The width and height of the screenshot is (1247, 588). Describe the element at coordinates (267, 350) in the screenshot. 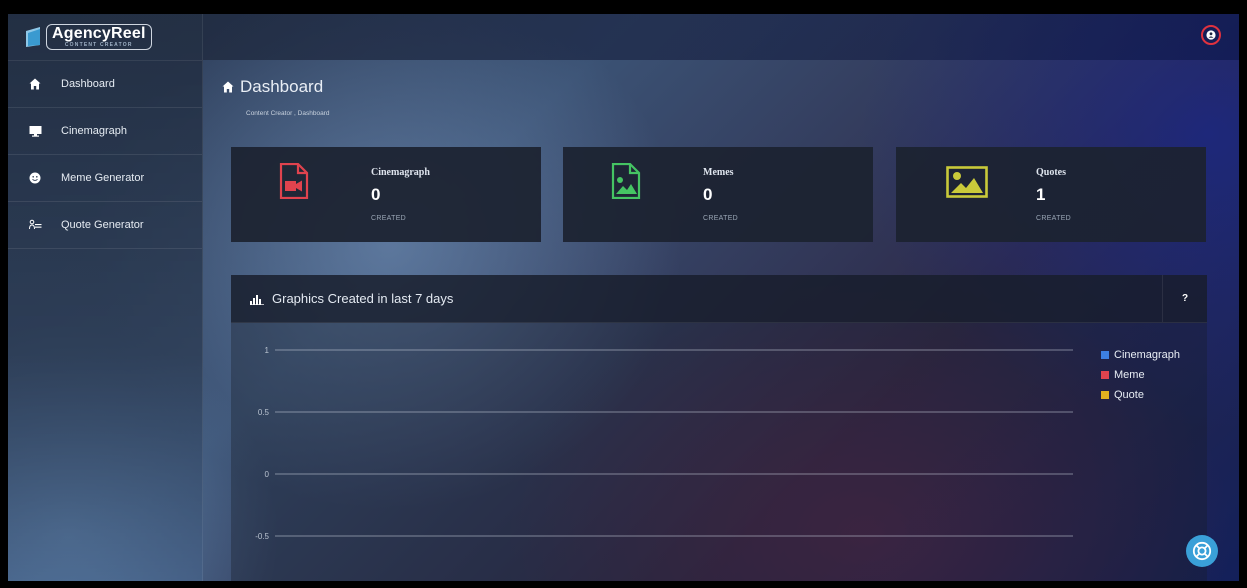

I see `y-tick-label: 1` at that location.